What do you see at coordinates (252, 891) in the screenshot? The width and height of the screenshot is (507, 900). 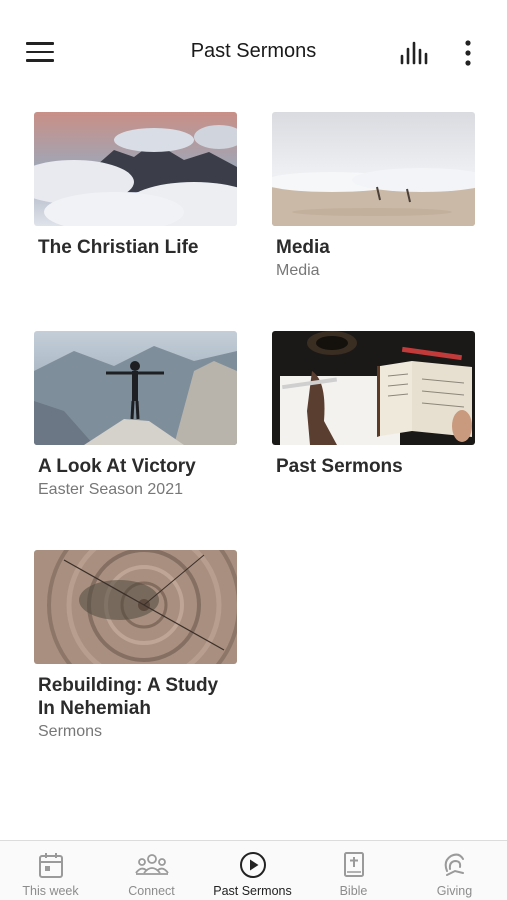 I see `tab-label: Past Sermons` at bounding box center [252, 891].